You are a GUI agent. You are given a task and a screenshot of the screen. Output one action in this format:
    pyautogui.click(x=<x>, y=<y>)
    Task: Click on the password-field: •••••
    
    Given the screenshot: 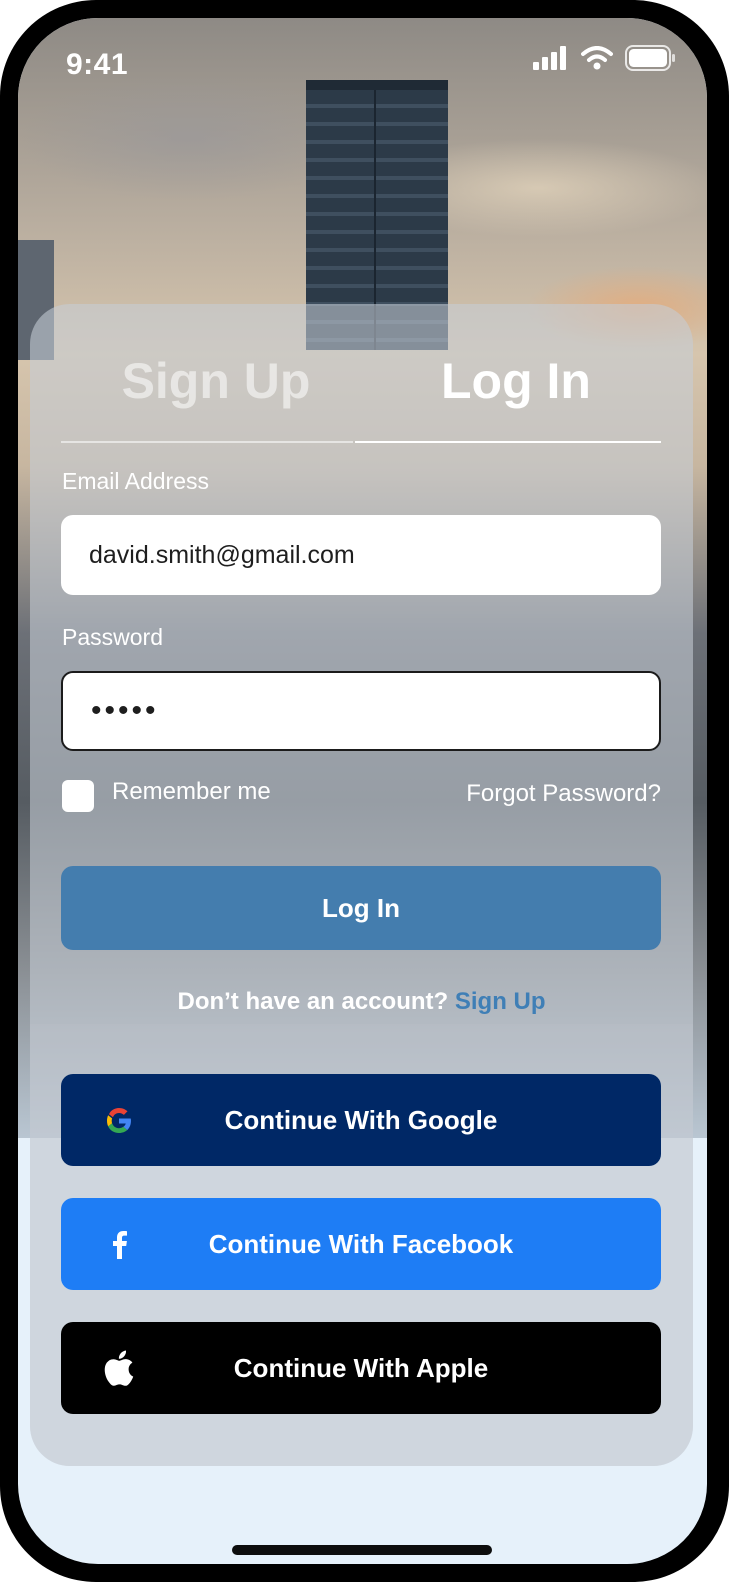 What is the action you would take?
    pyautogui.click(x=361, y=711)
    